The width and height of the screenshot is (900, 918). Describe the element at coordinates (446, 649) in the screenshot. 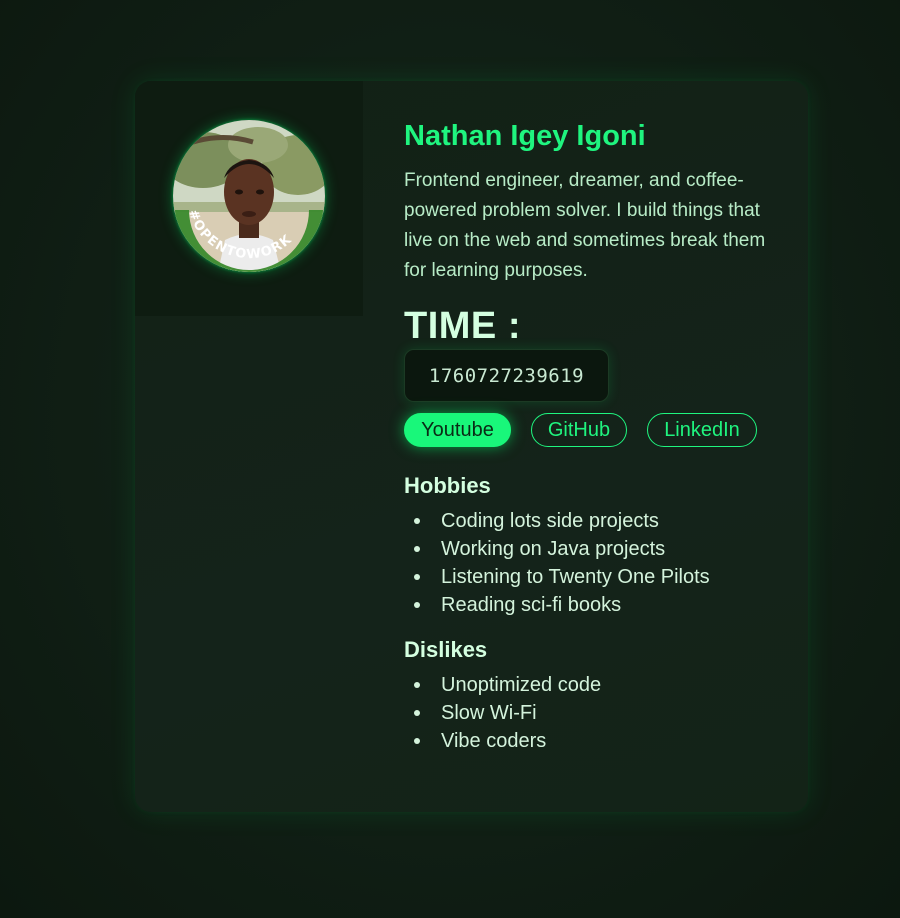

I see `dislikes-title: Dislikes` at that location.